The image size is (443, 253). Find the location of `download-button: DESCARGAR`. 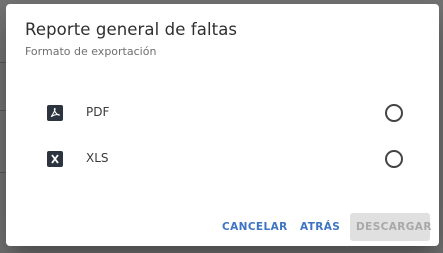

download-button: DESCARGAR is located at coordinates (390, 227).